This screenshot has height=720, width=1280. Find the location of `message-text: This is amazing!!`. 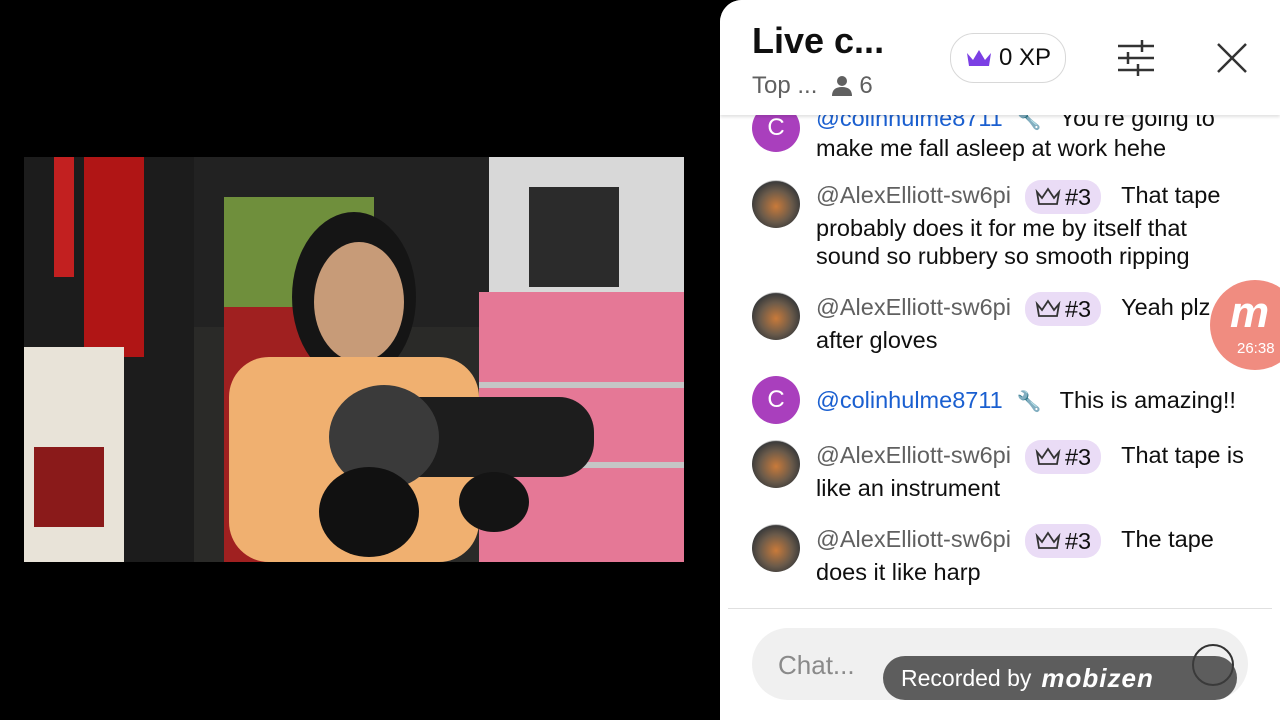

message-text: This is amazing!! is located at coordinates (1147, 400).